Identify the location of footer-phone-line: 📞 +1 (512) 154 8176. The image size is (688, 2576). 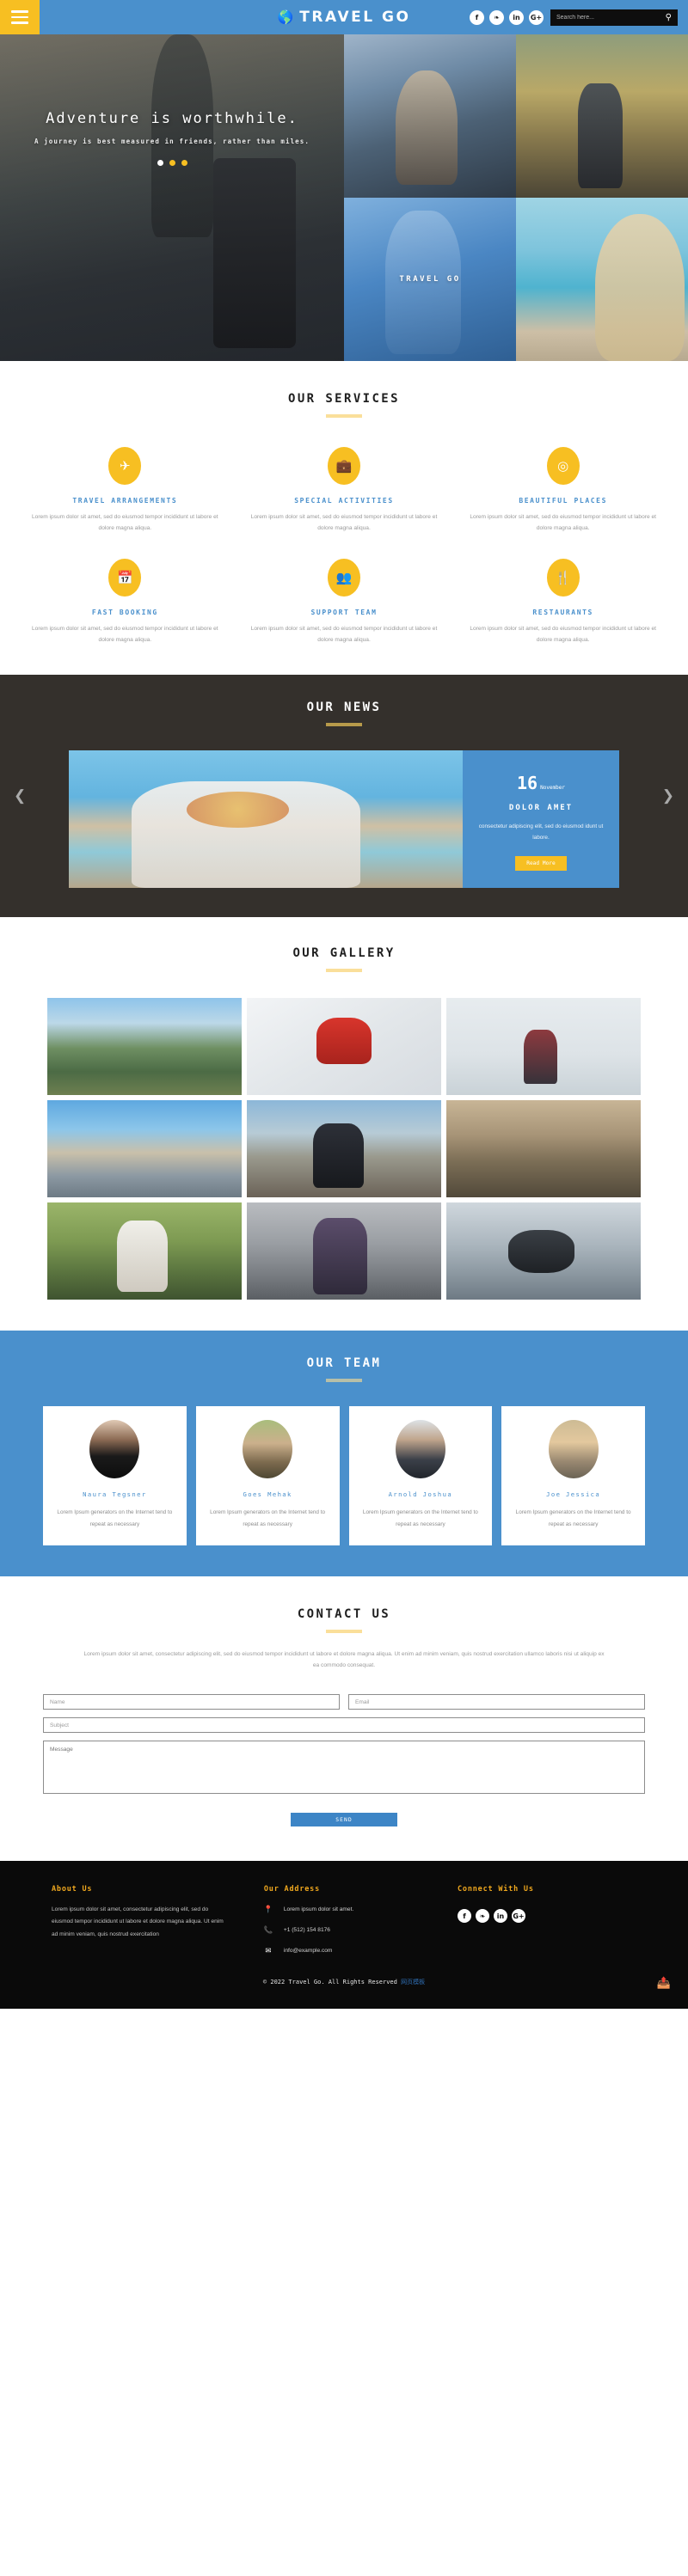
(353, 1930).